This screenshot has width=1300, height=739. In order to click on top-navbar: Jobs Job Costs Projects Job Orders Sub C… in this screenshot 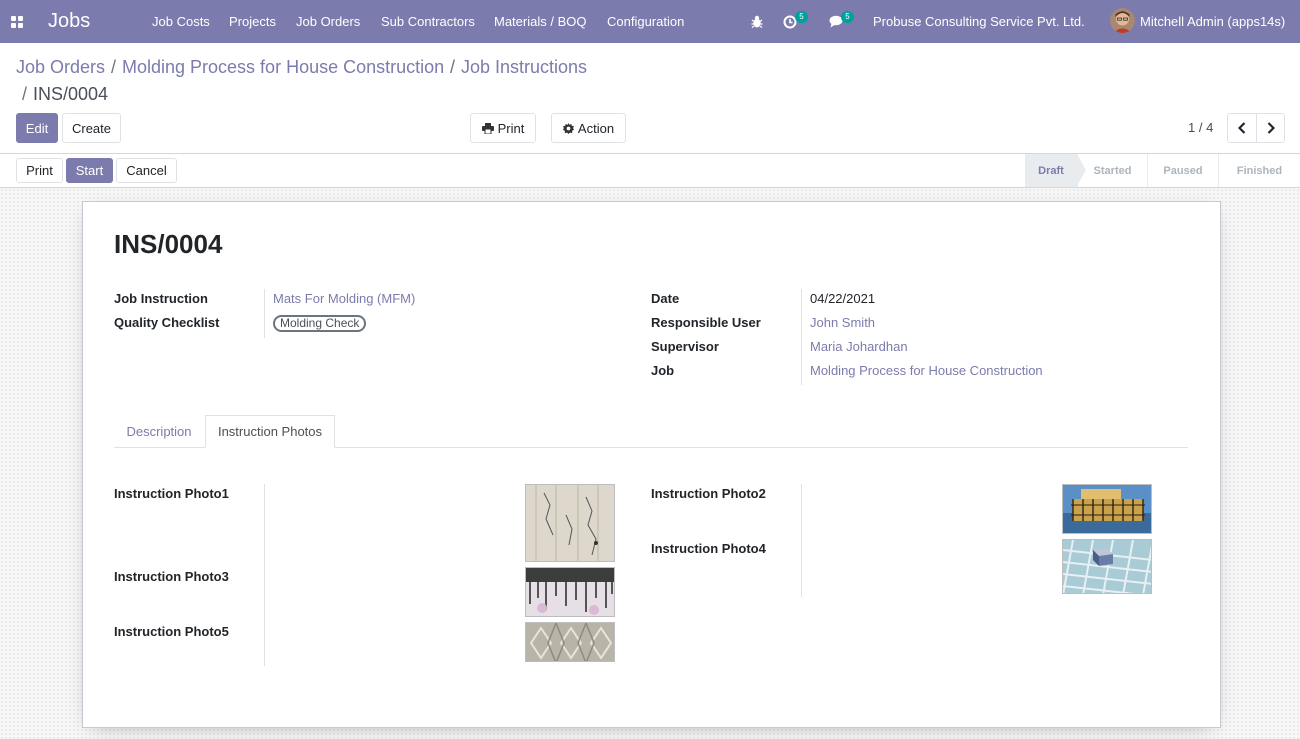, I will do `click(650, 21)`.